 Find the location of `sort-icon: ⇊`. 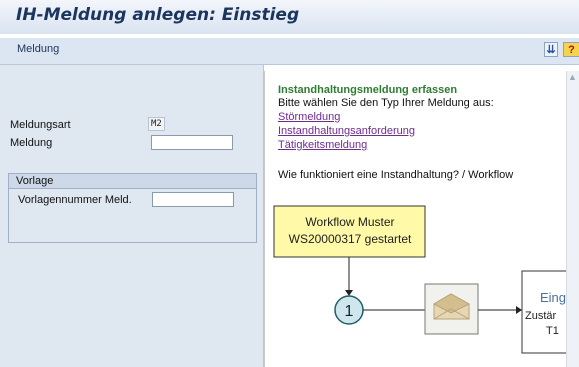

sort-icon: ⇊ is located at coordinates (551, 49).